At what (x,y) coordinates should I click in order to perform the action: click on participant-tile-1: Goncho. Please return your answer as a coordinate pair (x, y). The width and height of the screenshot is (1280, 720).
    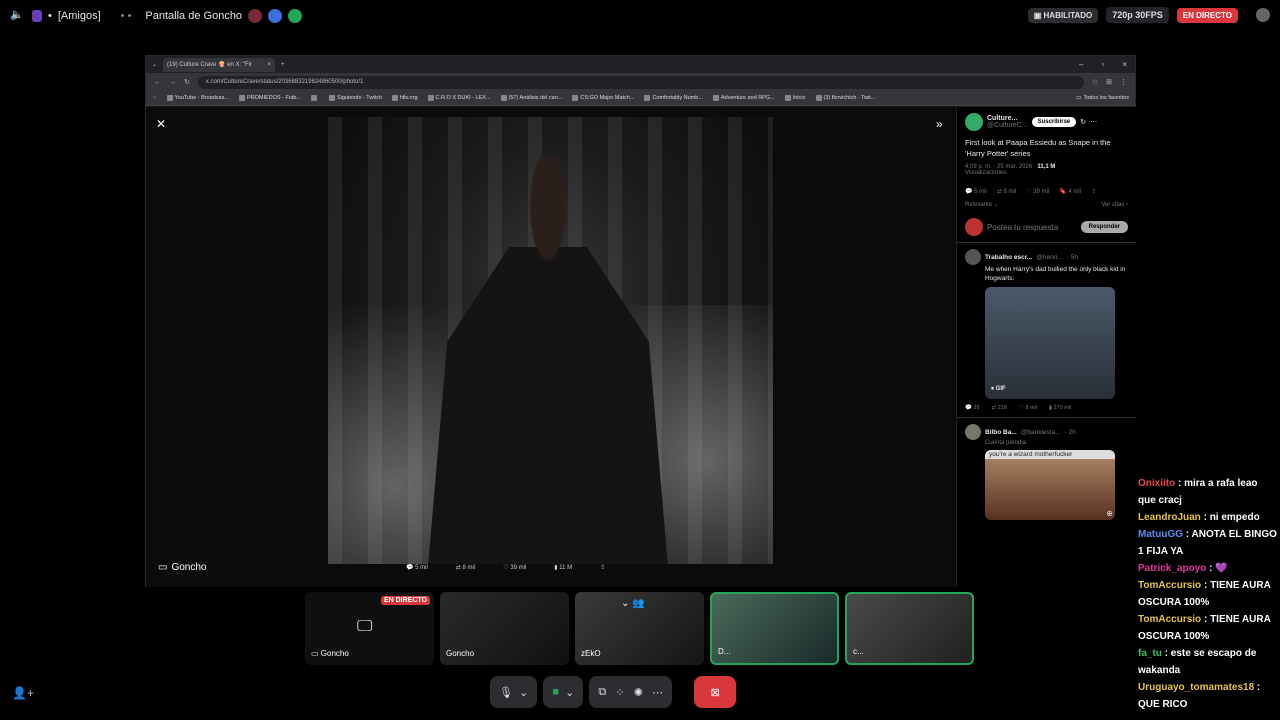
    Looking at the image, I should click on (504, 628).